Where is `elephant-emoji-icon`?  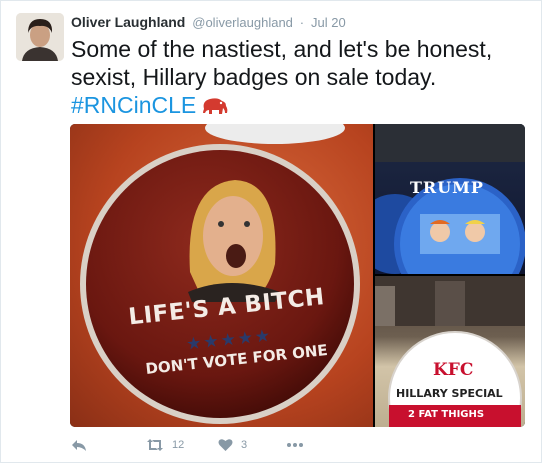
elephant-emoji-icon is located at coordinates (215, 105).